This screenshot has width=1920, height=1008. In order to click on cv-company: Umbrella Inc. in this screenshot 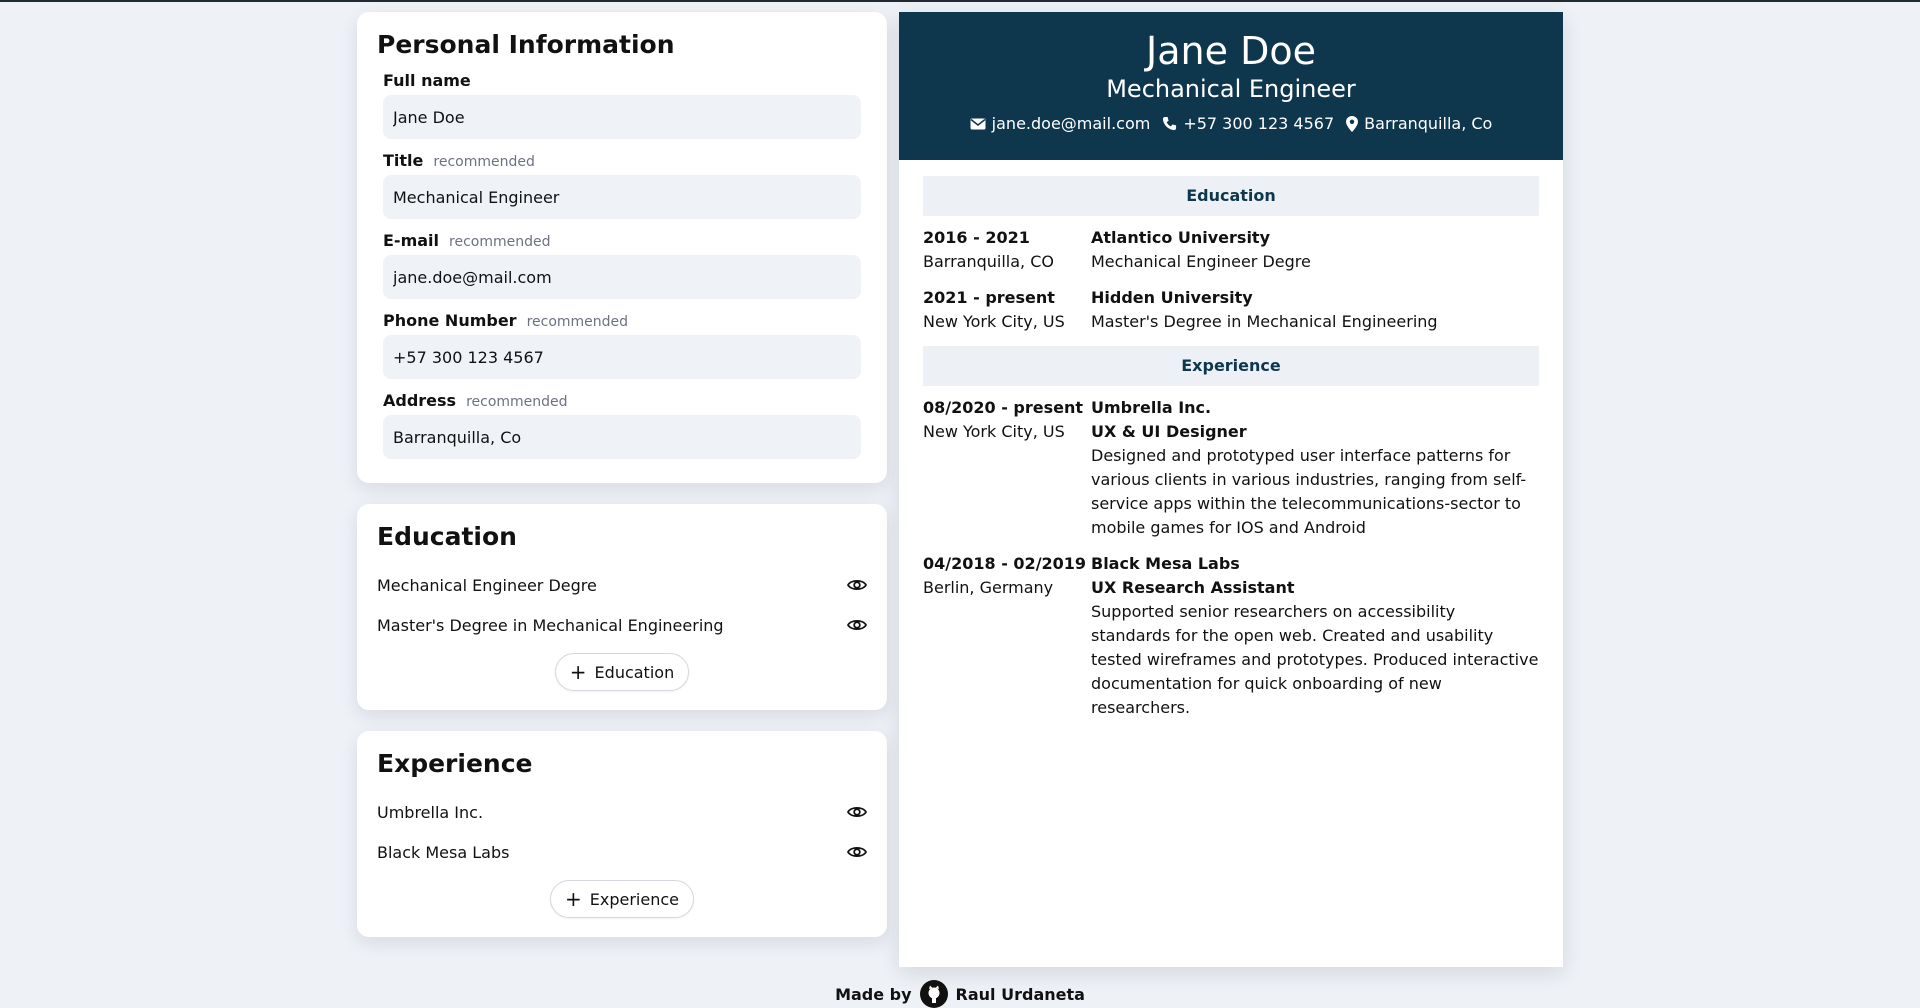, I will do `click(1151, 407)`.